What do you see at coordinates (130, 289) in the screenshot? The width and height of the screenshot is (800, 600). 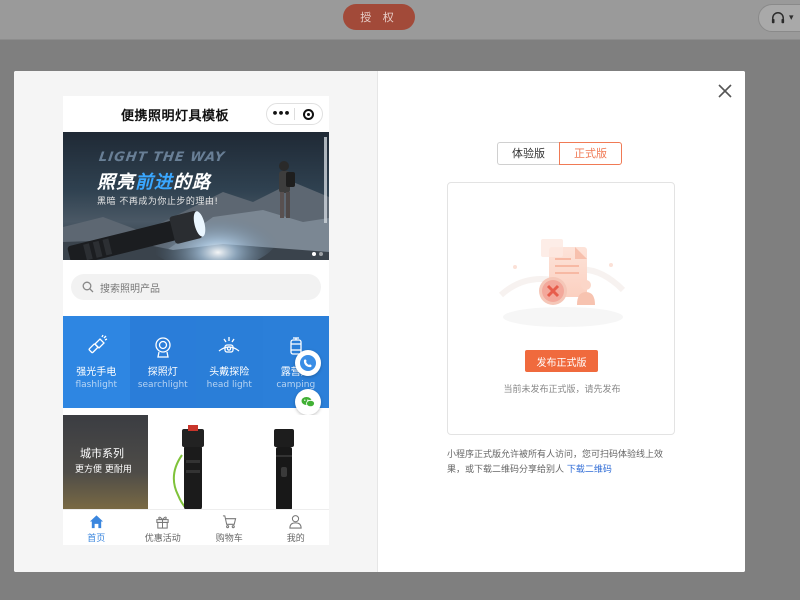 I see `search-placeholder: 搜索照明产品` at bounding box center [130, 289].